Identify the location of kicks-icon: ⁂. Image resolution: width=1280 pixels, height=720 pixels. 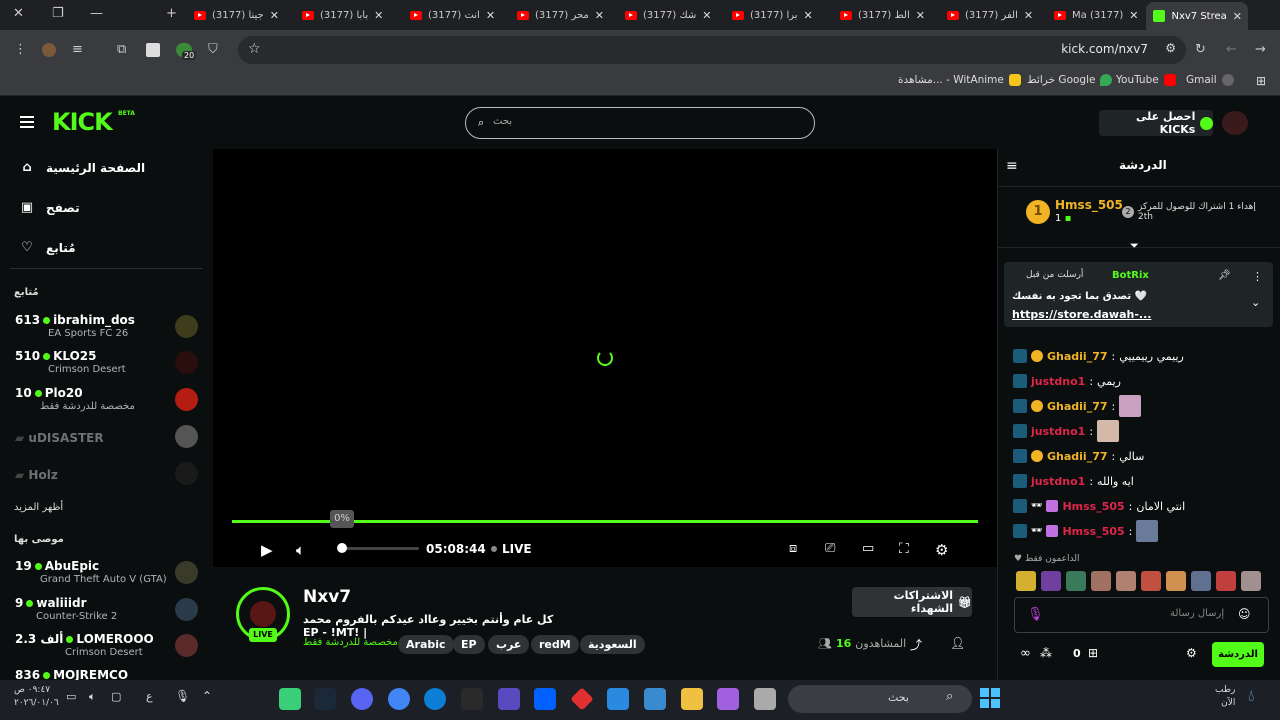
(1046, 653).